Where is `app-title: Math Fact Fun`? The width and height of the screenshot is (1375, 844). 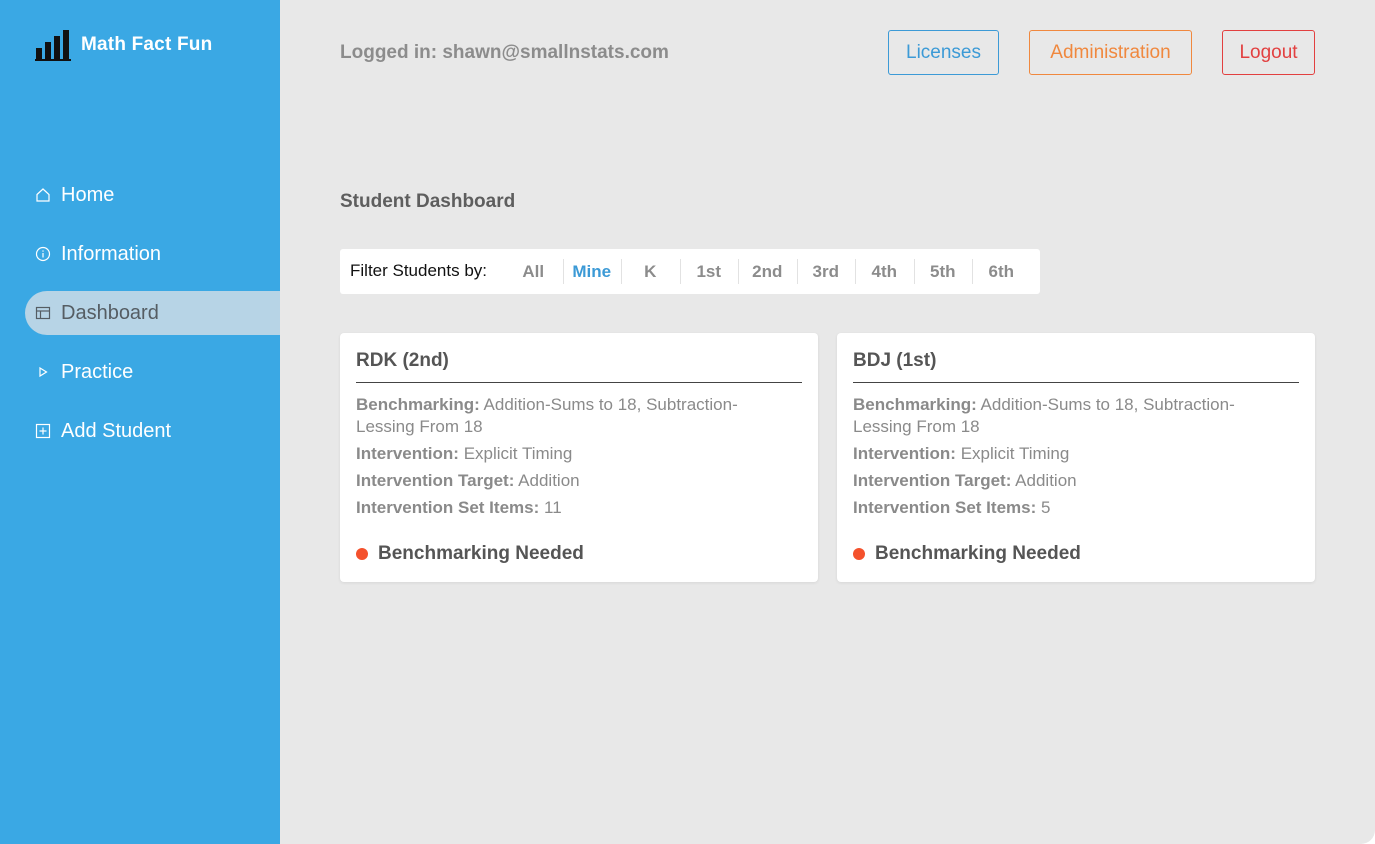
app-title: Math Fact Fun is located at coordinates (147, 44).